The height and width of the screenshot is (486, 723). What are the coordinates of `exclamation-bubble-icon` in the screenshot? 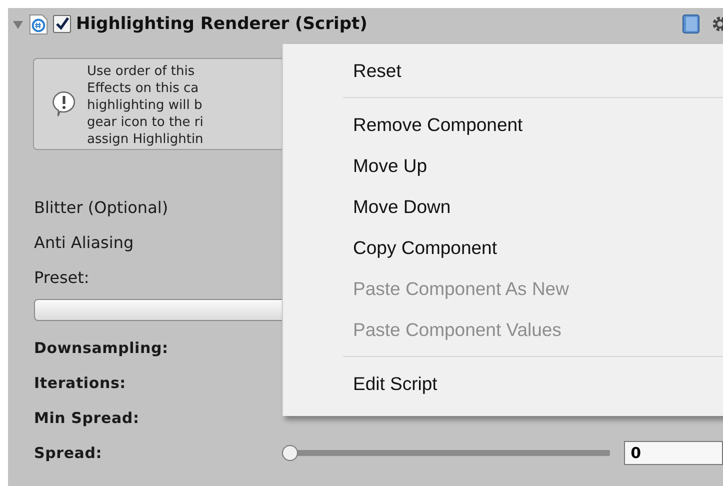 It's located at (64, 104).